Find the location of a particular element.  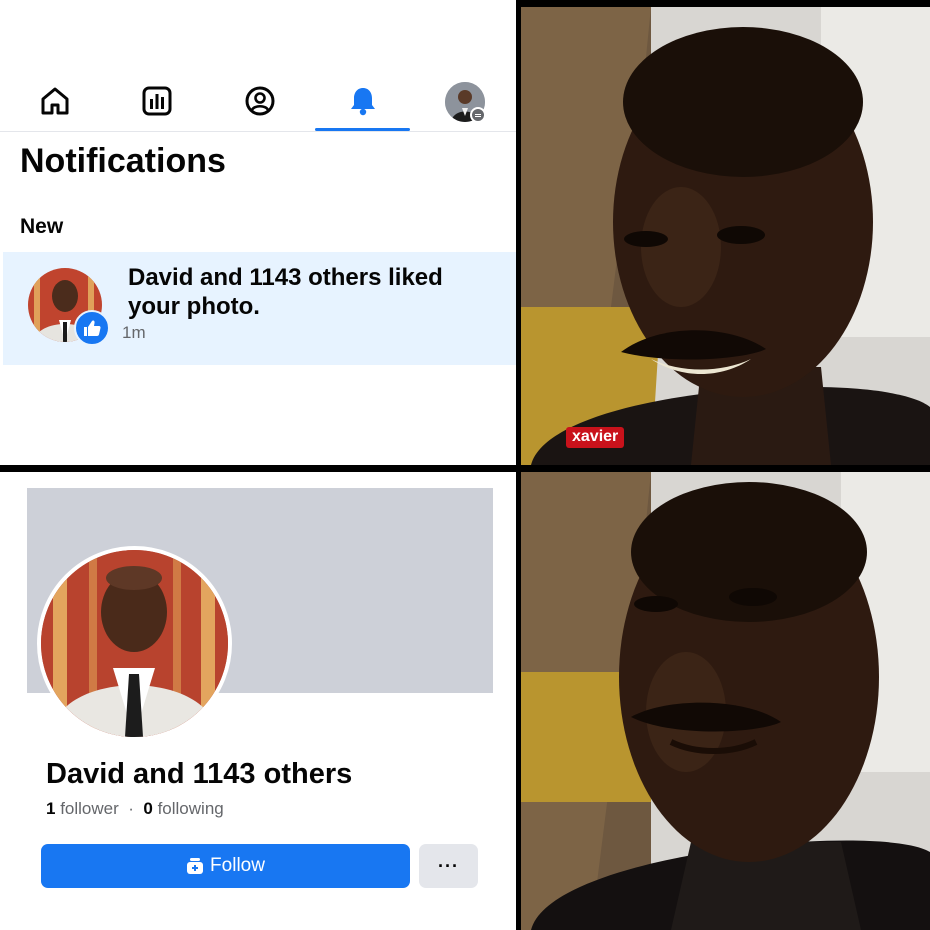

top-nav-bar is located at coordinates (258, 101).